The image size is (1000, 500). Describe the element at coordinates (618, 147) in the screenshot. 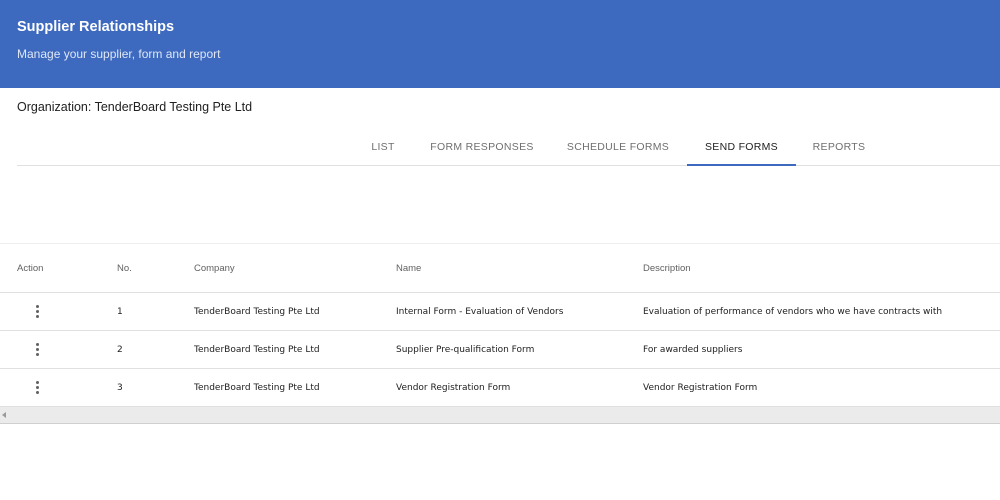

I see `tab-schedule-forms: SCHEDULE FORMS` at that location.